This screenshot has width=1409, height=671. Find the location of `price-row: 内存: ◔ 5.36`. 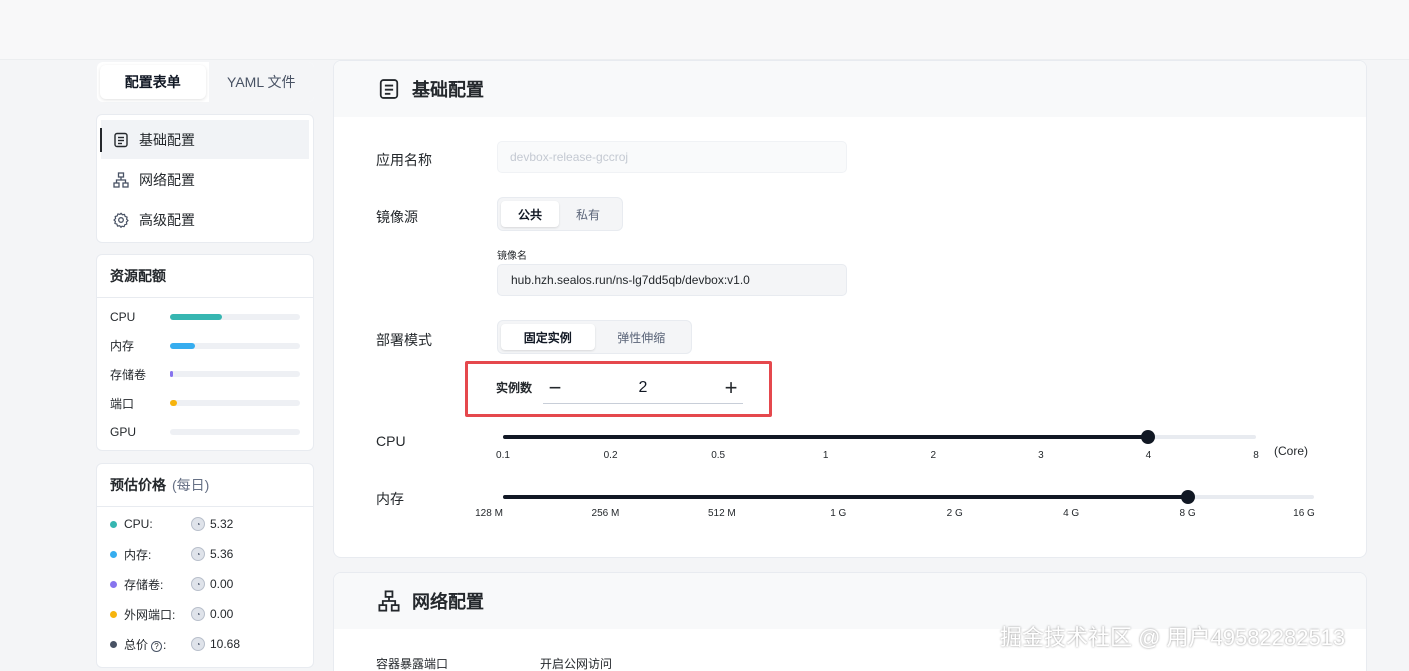

price-row: 内存: ◔ 5.36 is located at coordinates (205, 554).